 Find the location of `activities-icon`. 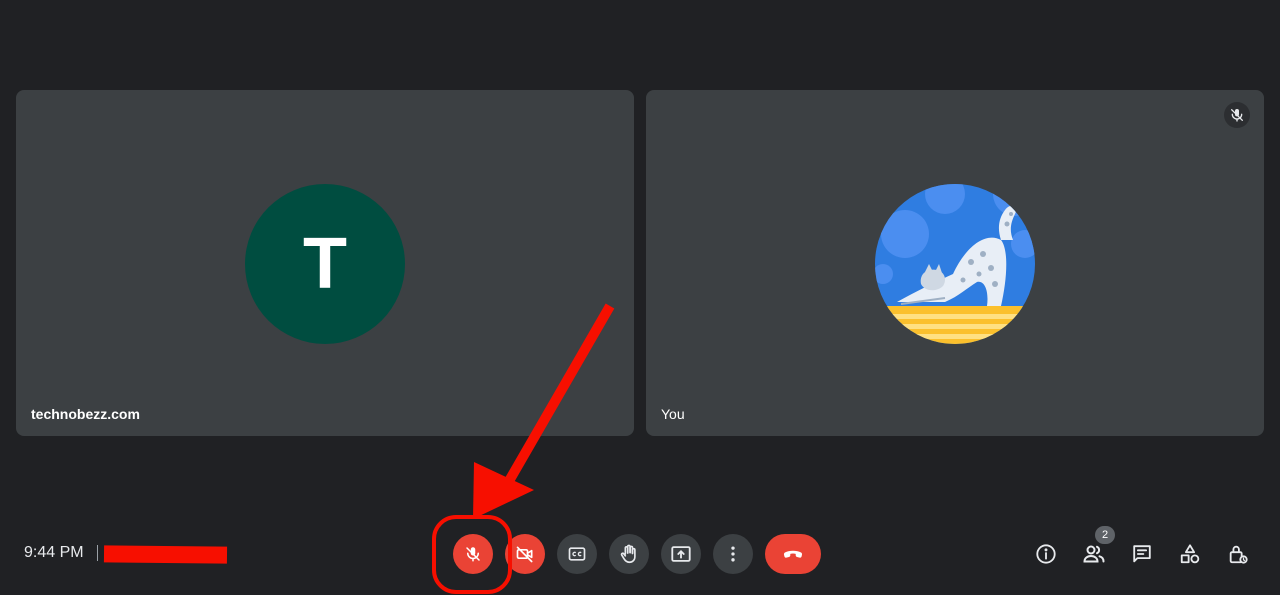

activities-icon is located at coordinates (1190, 554).